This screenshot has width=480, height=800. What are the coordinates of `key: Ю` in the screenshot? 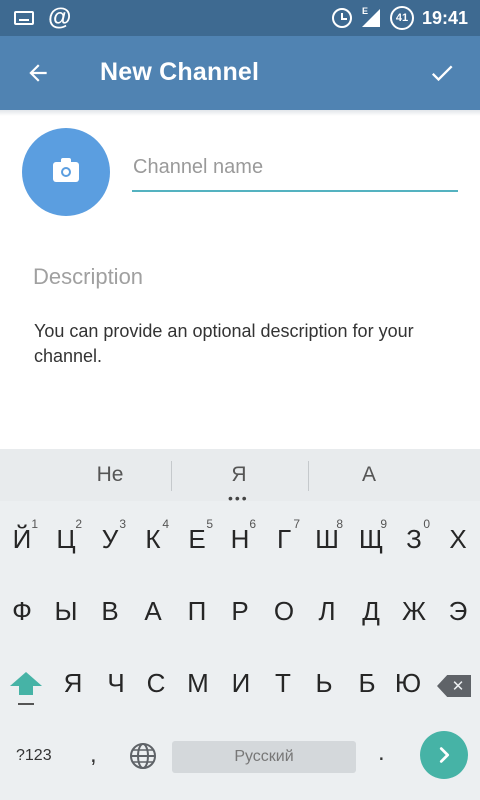 It's located at (408, 683).